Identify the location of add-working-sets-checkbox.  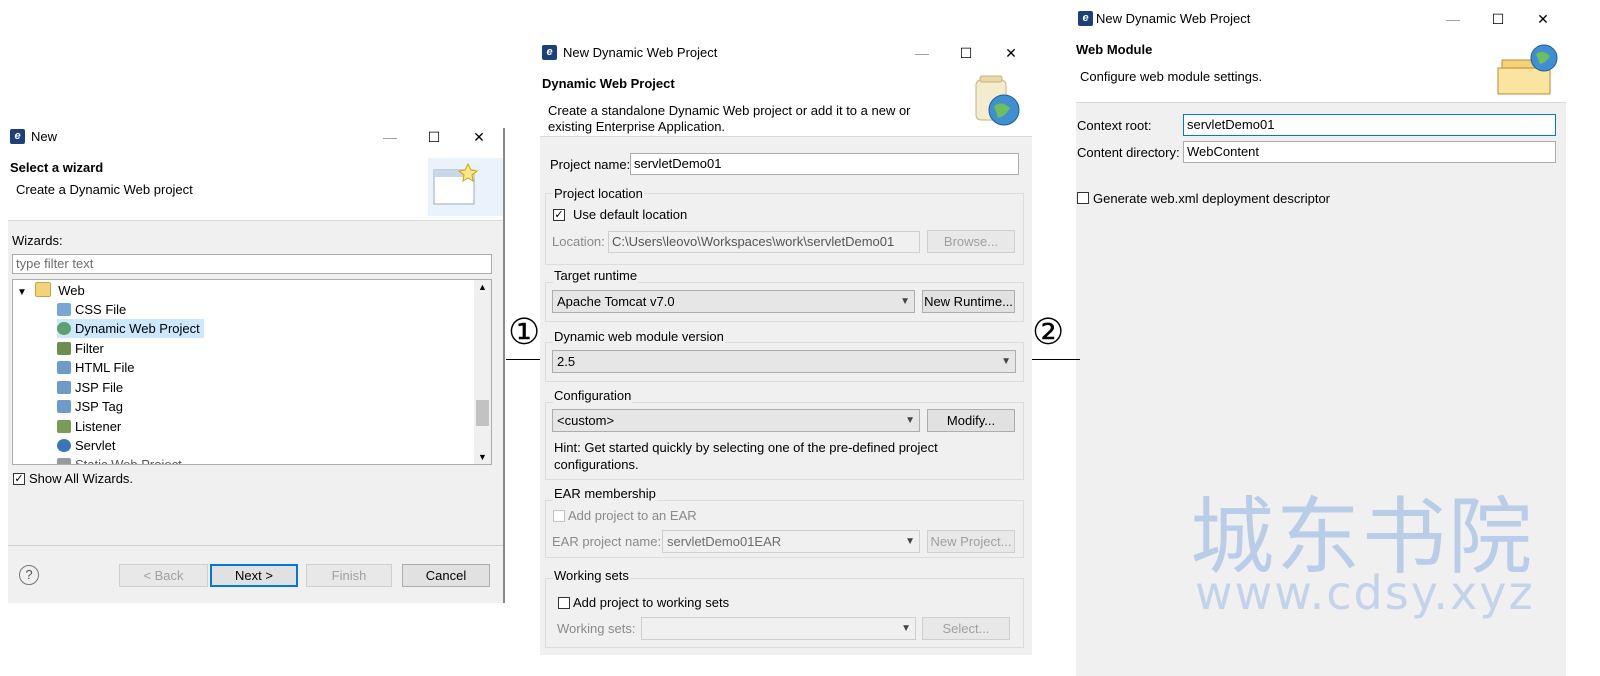
(564, 603).